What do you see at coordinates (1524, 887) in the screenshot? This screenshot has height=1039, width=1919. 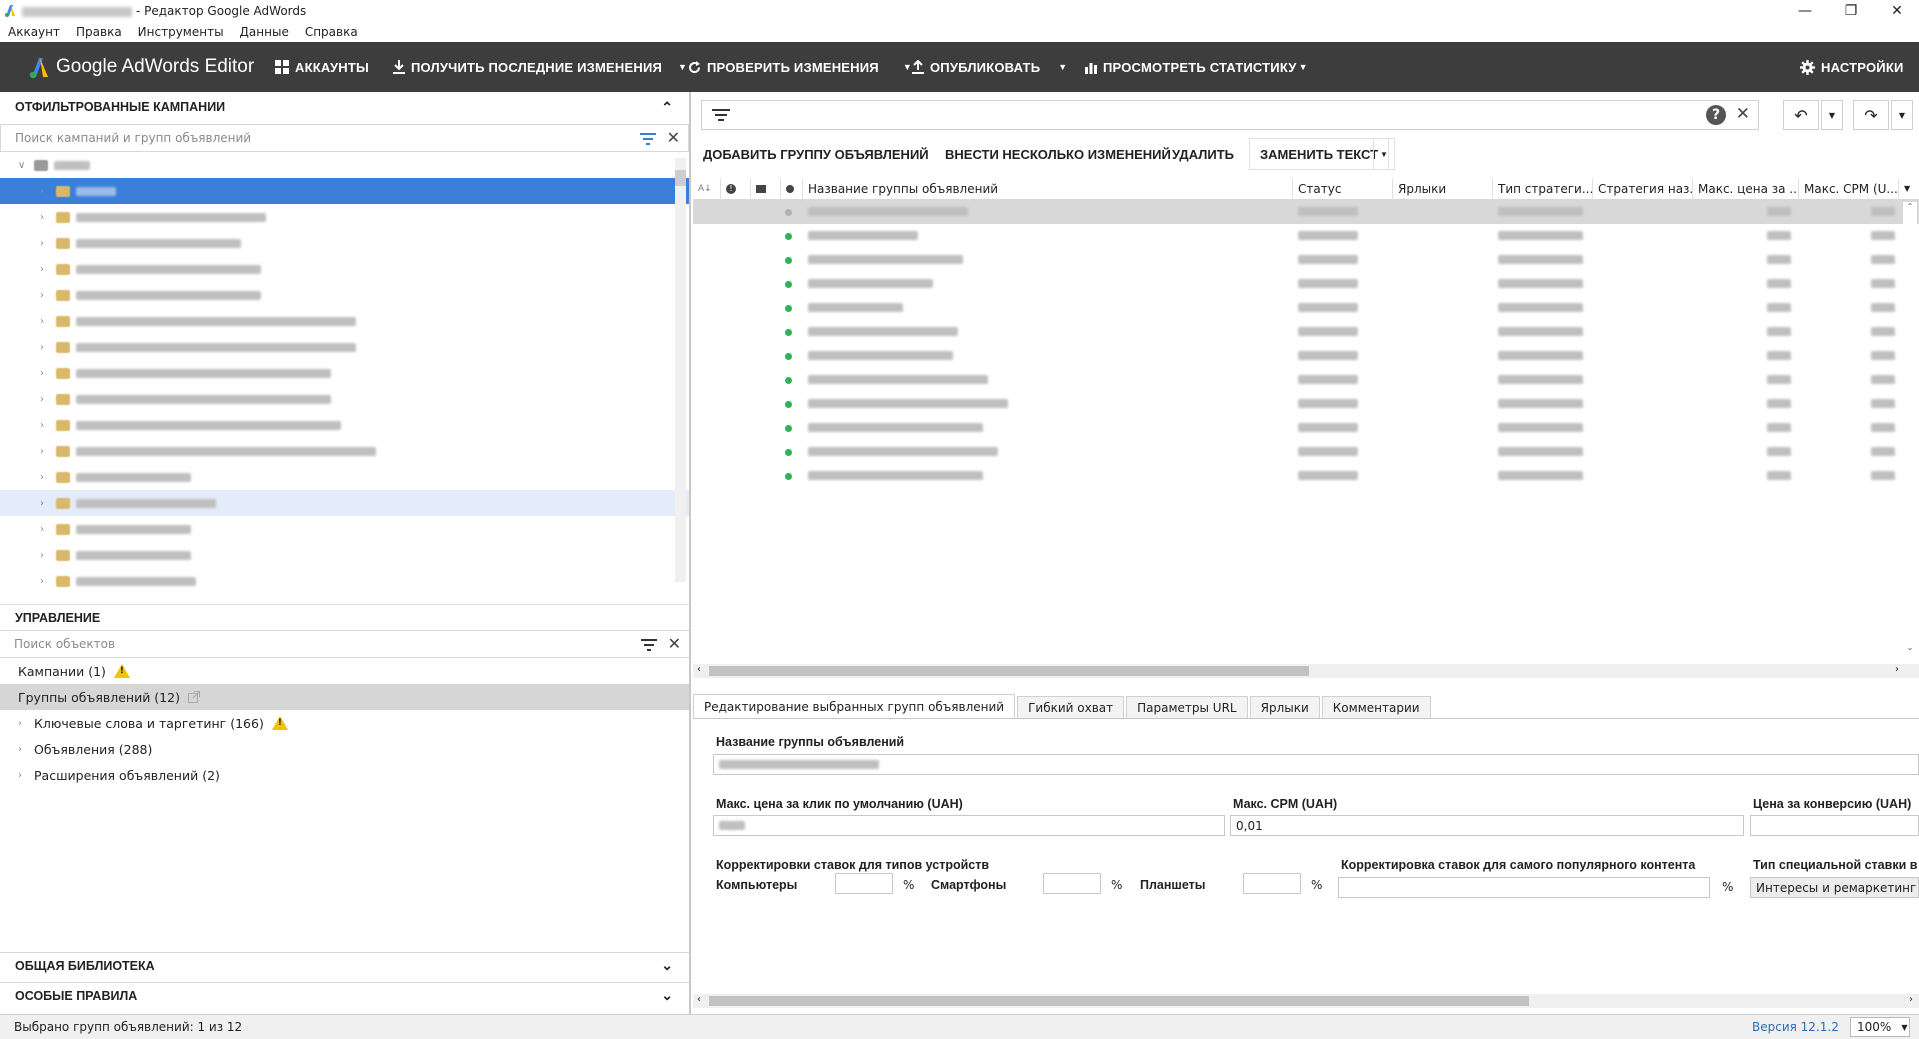 I see `popular-content-bid-input` at bounding box center [1524, 887].